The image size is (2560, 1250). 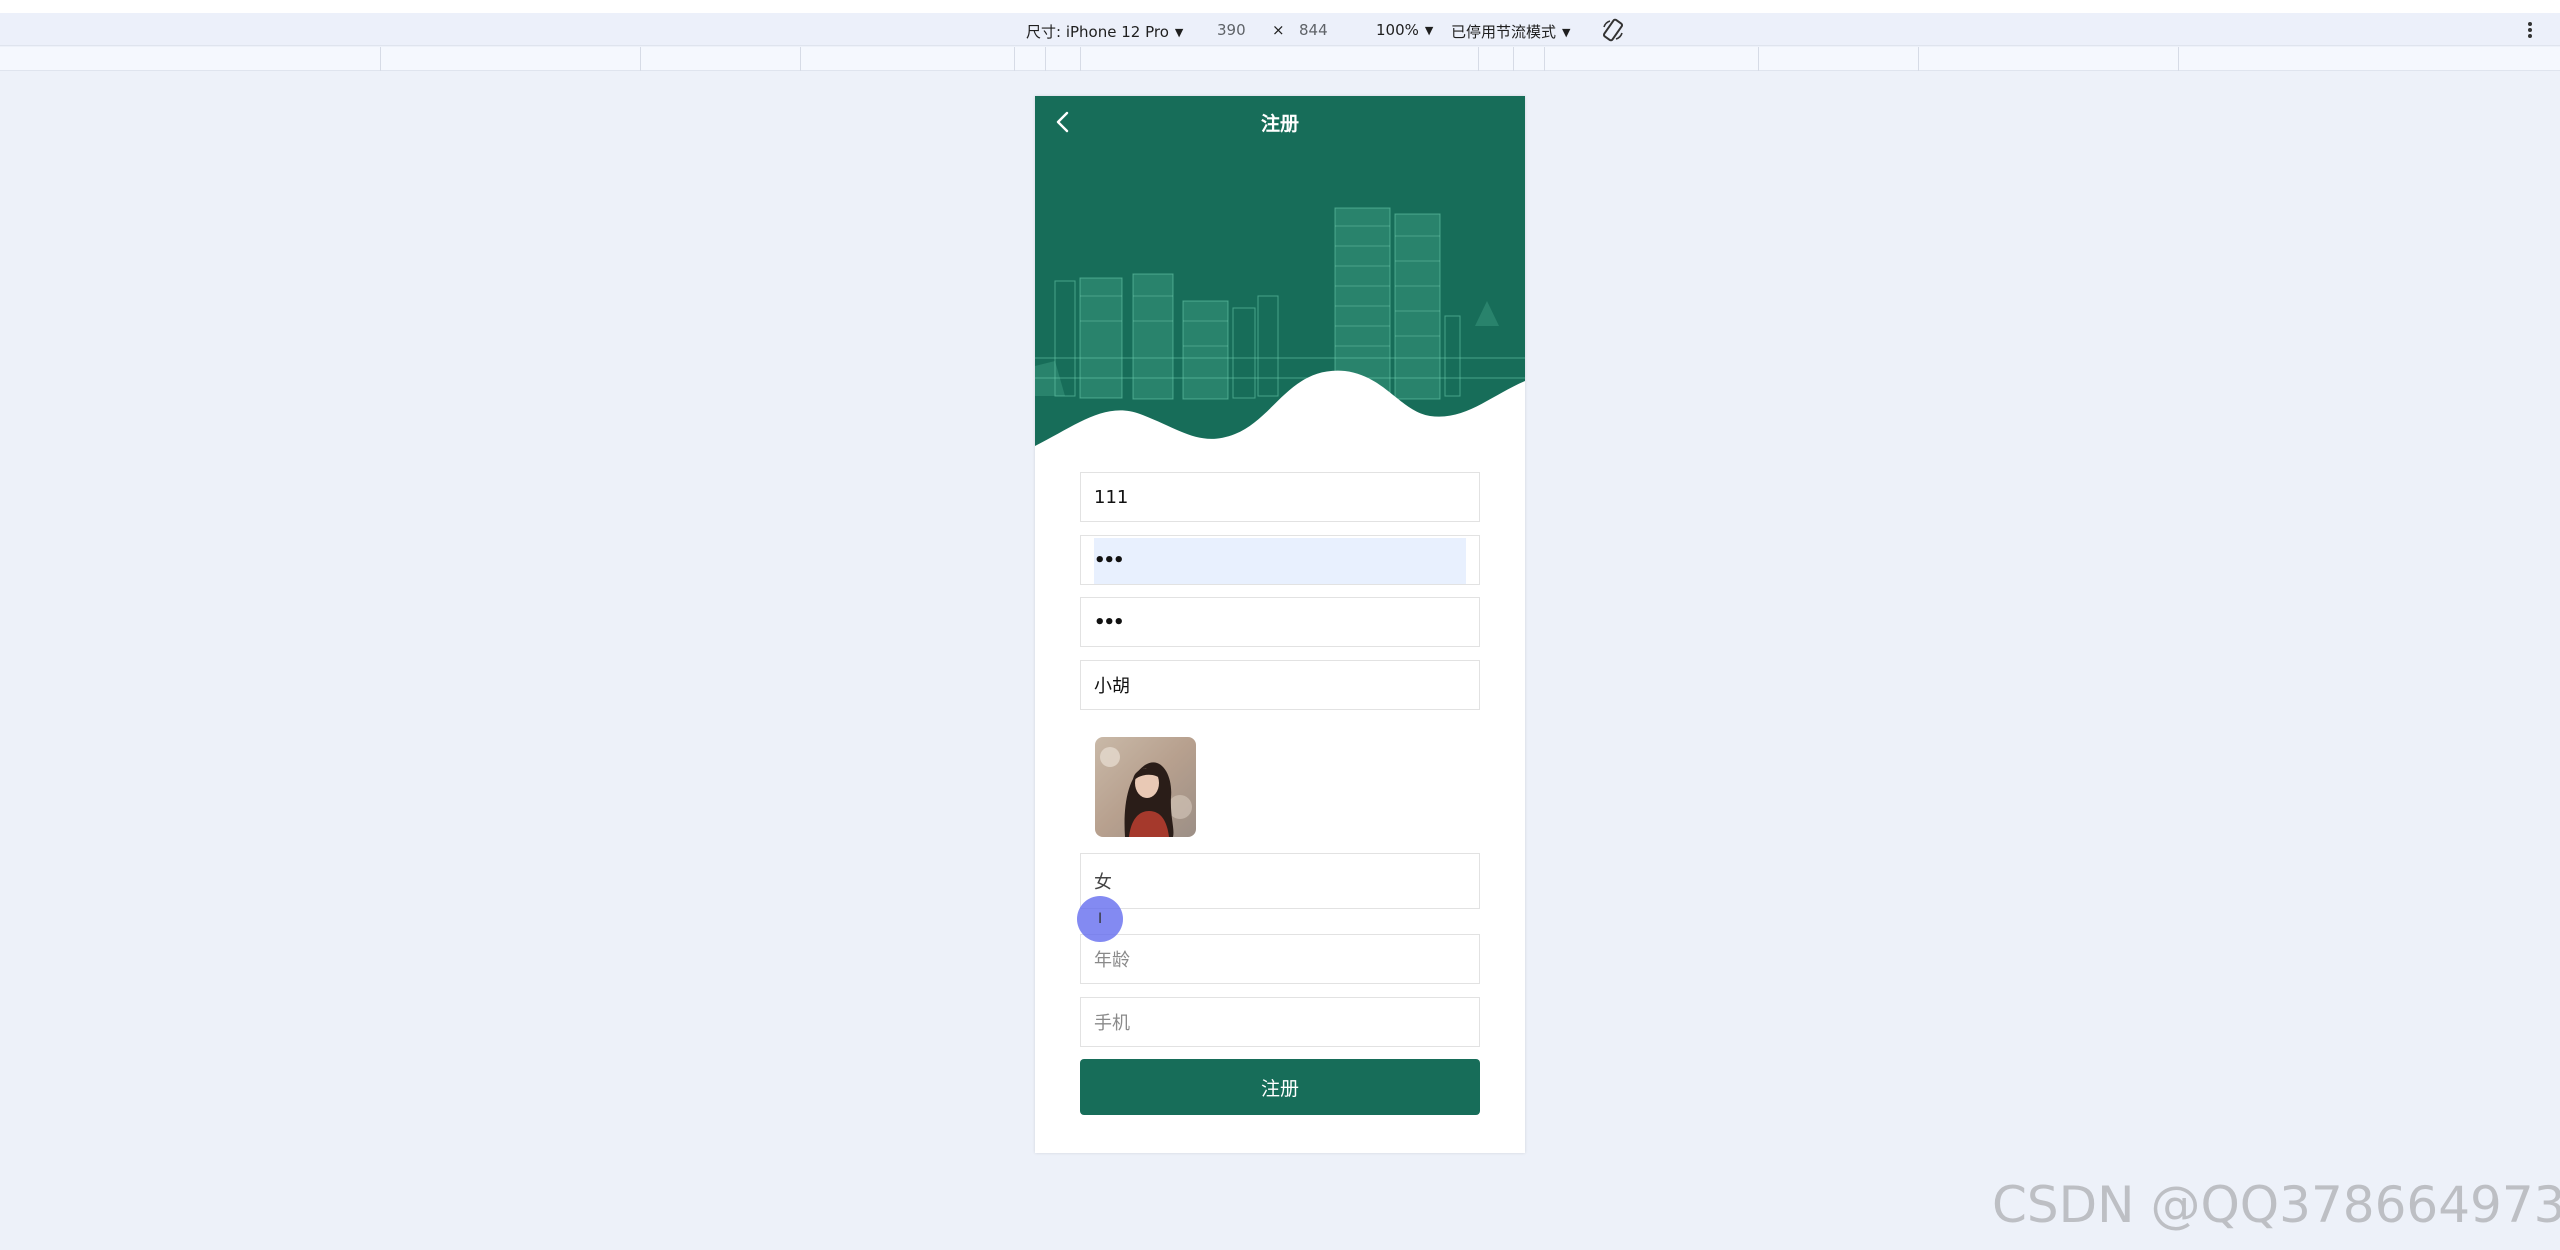 I want to click on device-selector: 尺寸: iPhone 12 Pro ▼, so click(x=1104, y=31).